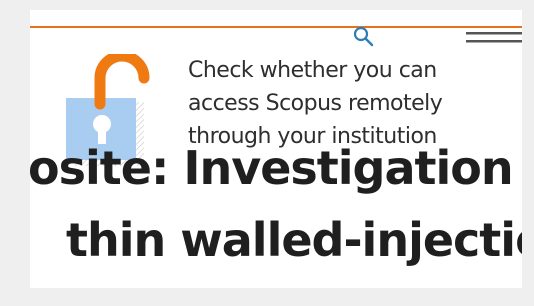  I want to click on search-icon, so click(364, 36).